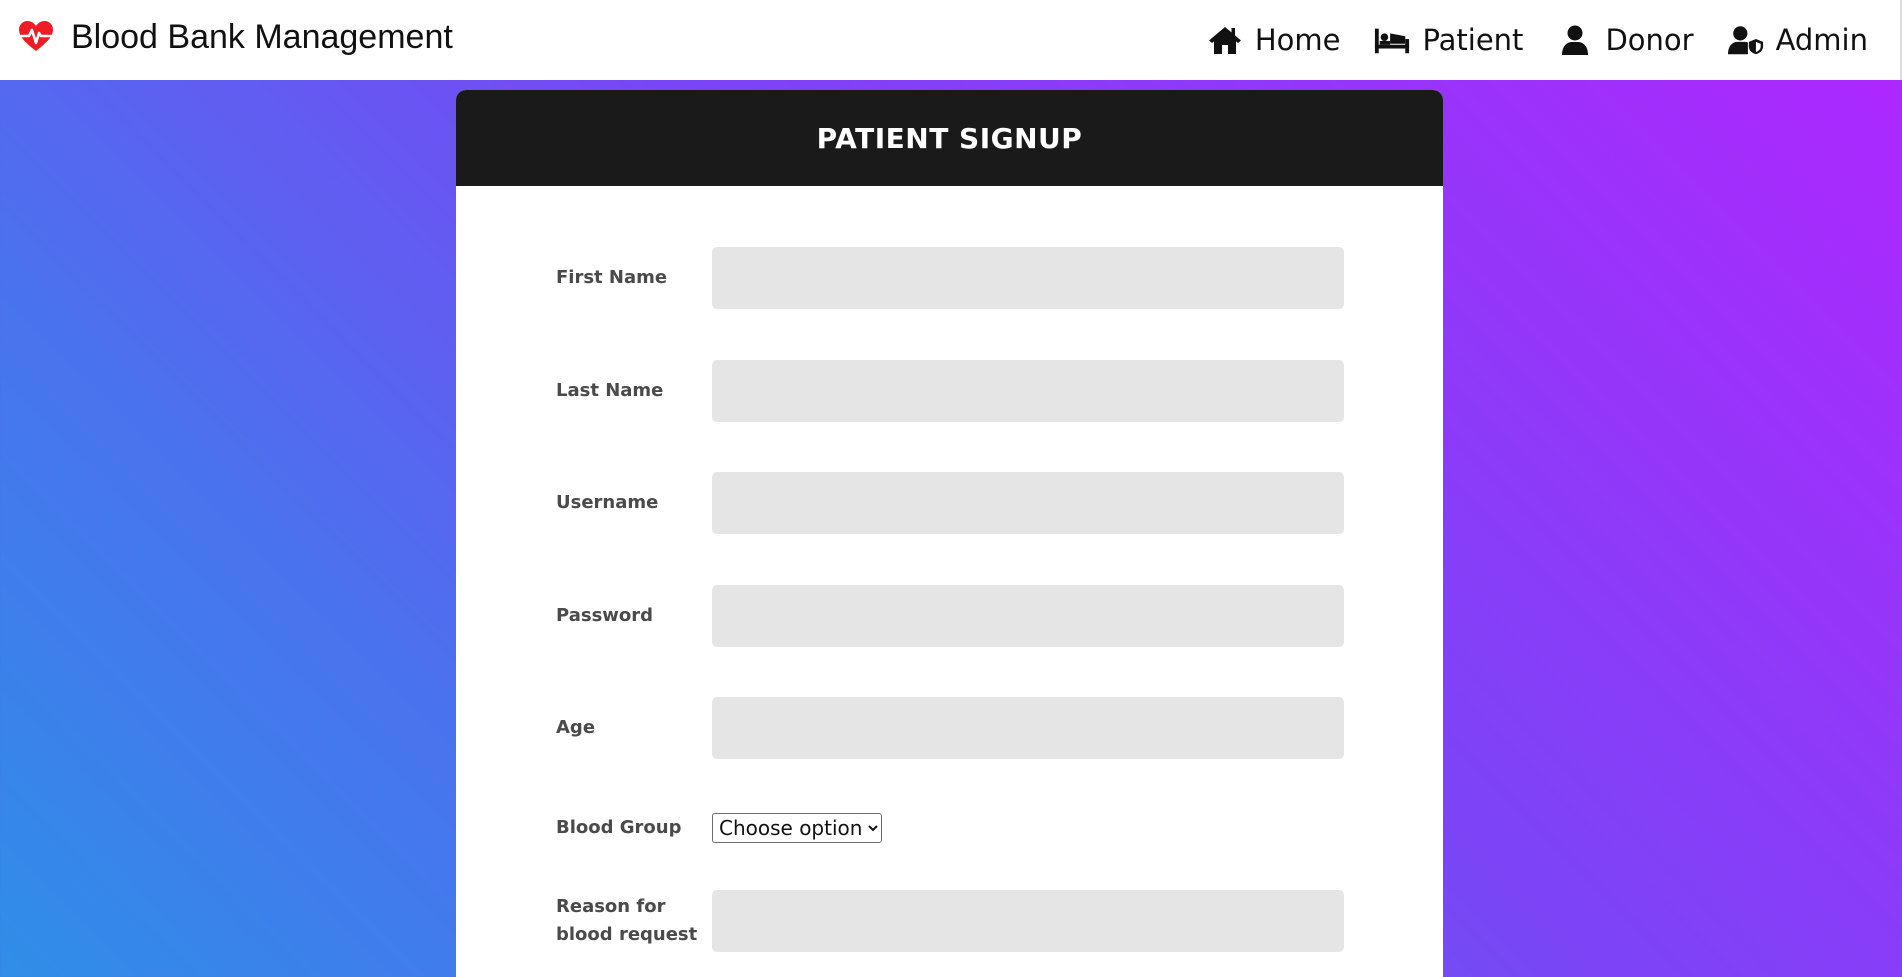 The height and width of the screenshot is (977, 1902). Describe the element at coordinates (262, 36) in the screenshot. I see `brand-title: Blood Bank Management` at that location.